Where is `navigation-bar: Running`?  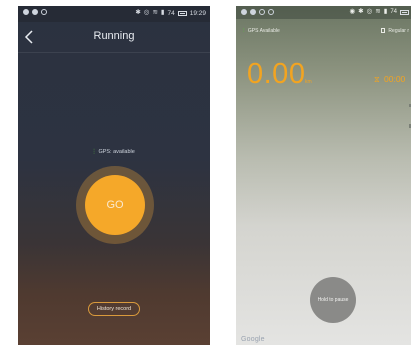 navigation-bar: Running is located at coordinates (114, 37).